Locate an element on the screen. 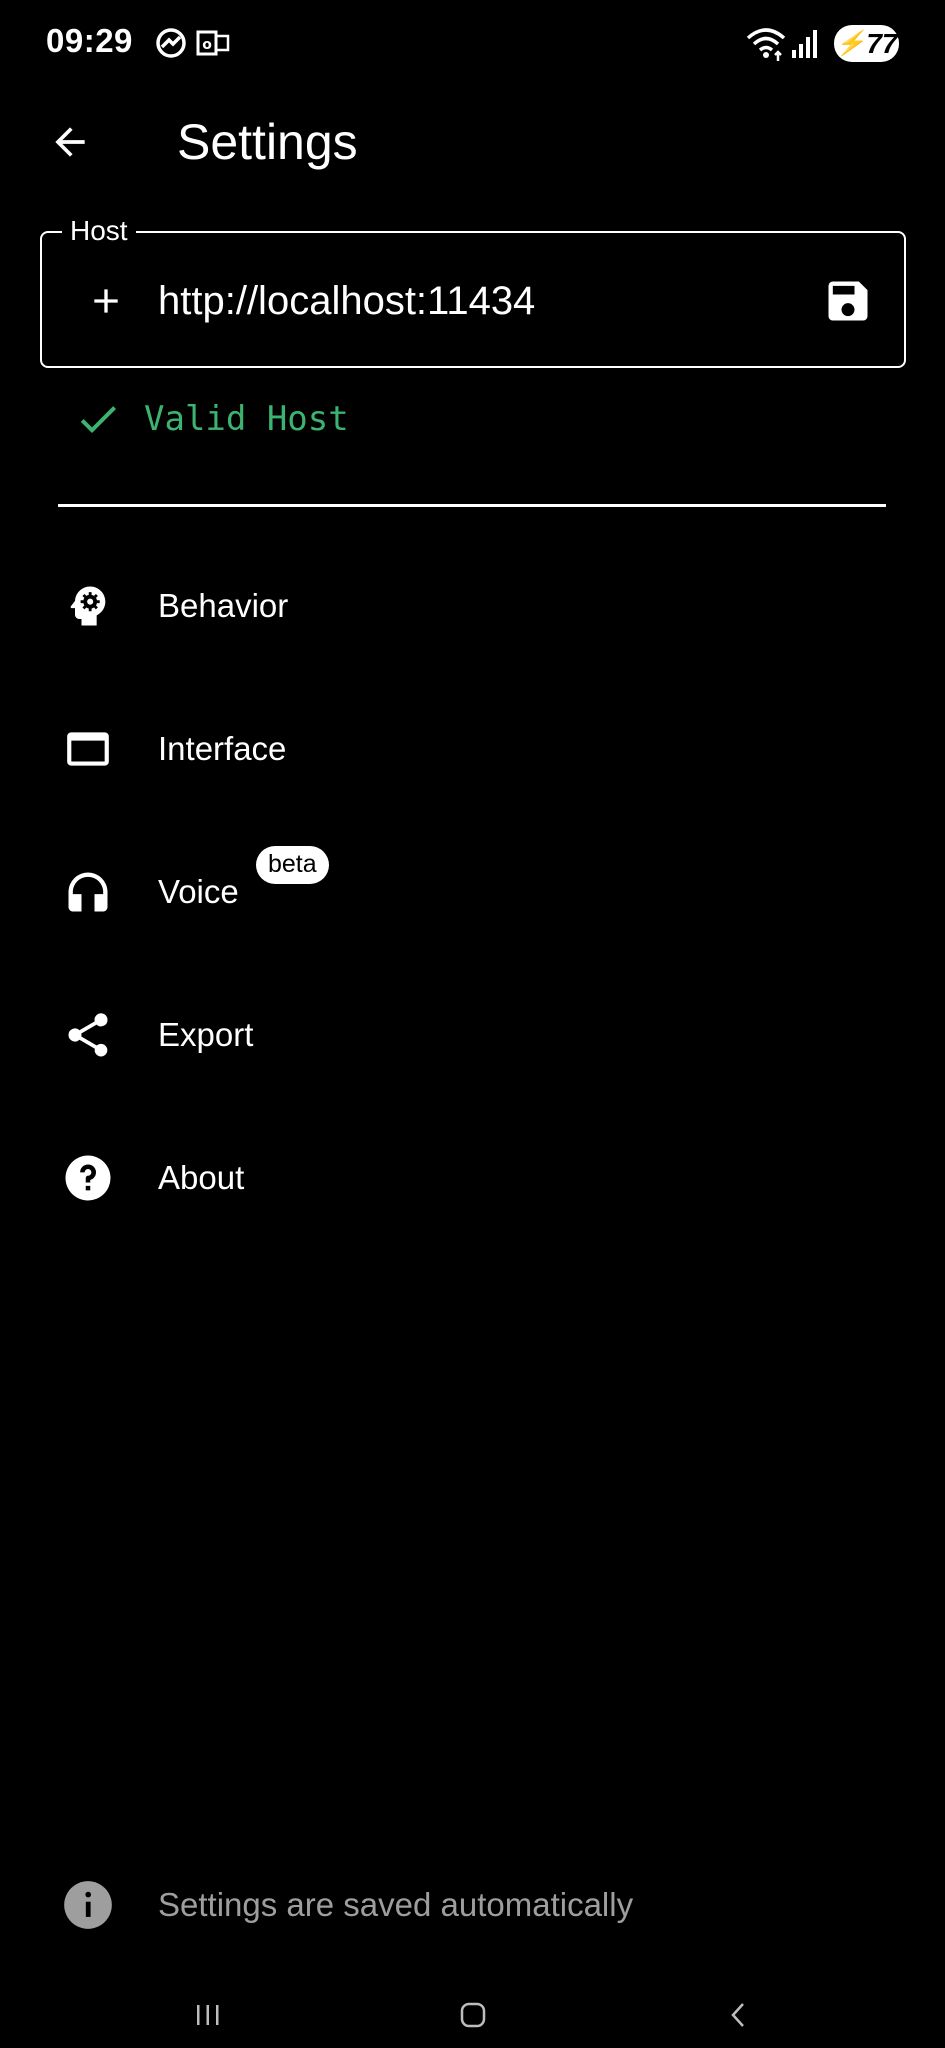  chevron-left-icon is located at coordinates (737, 2015).